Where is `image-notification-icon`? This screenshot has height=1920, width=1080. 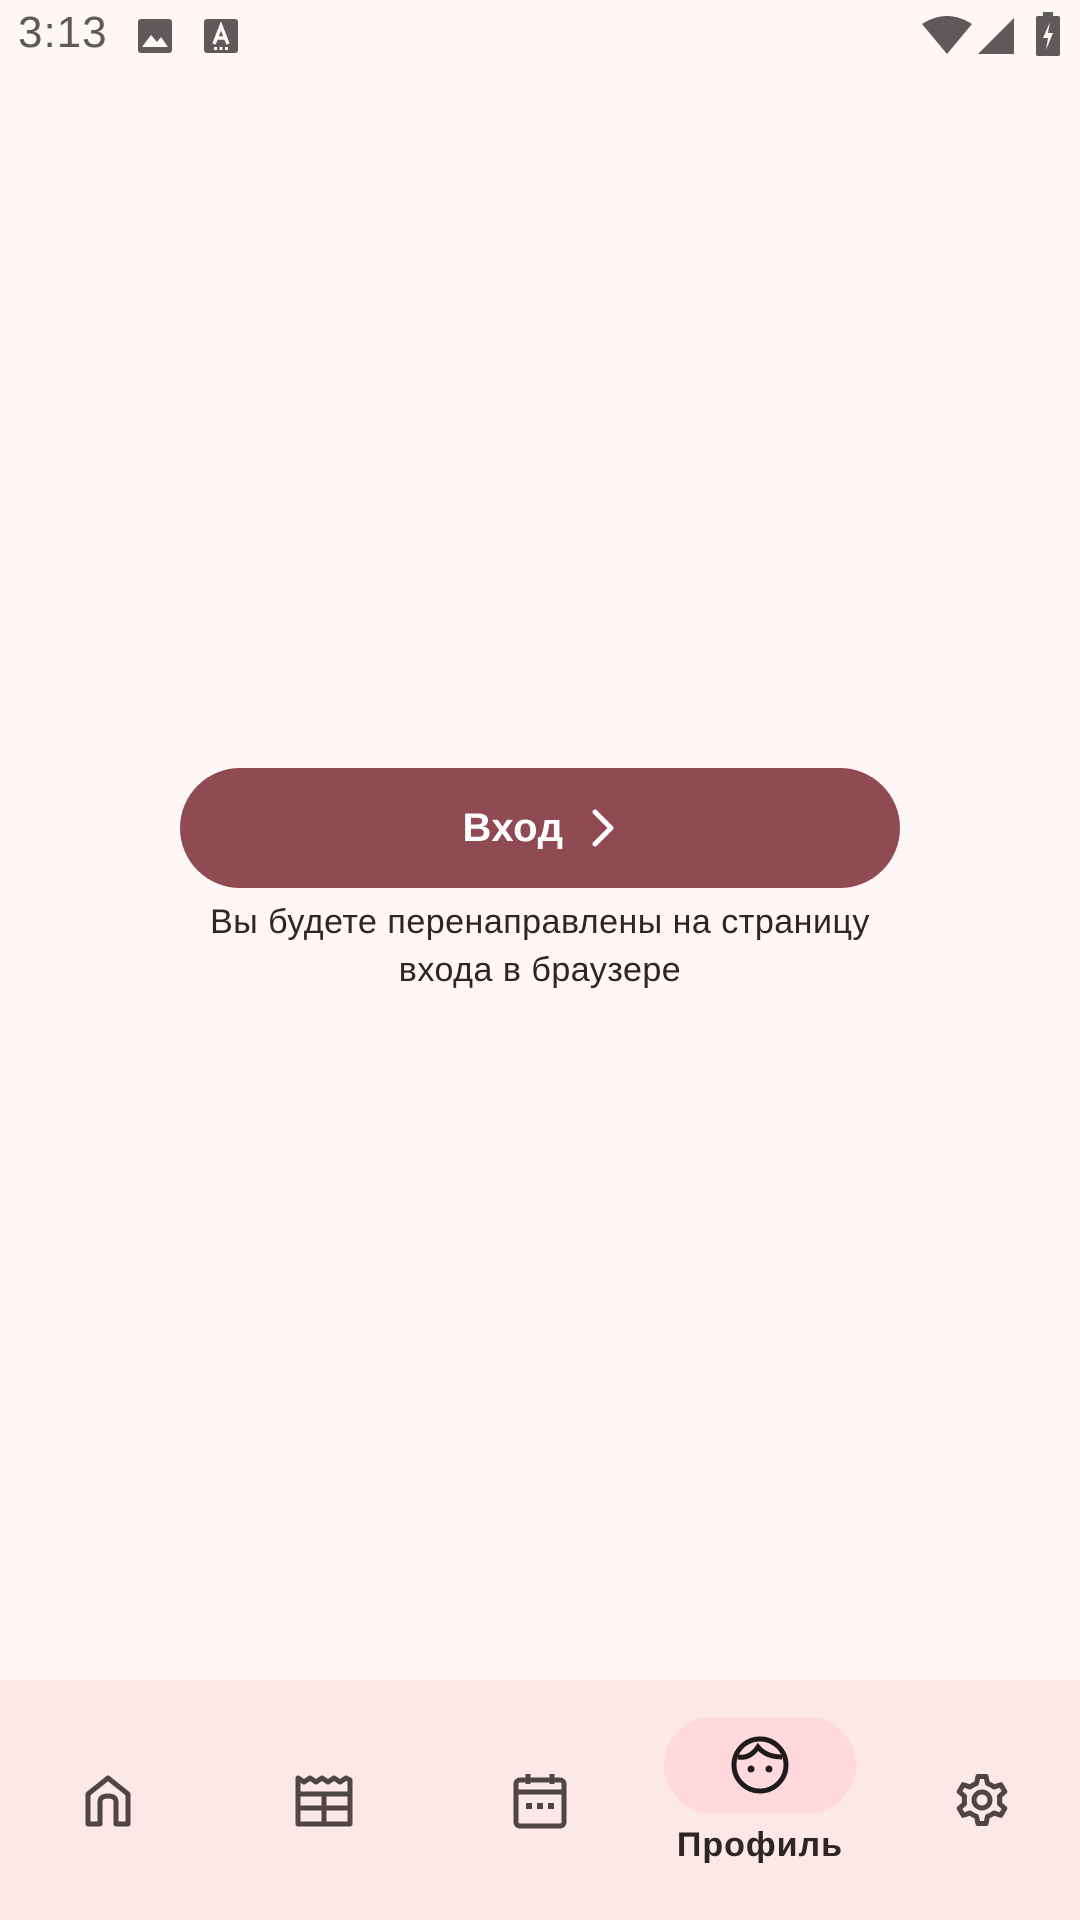 image-notification-icon is located at coordinates (155, 36).